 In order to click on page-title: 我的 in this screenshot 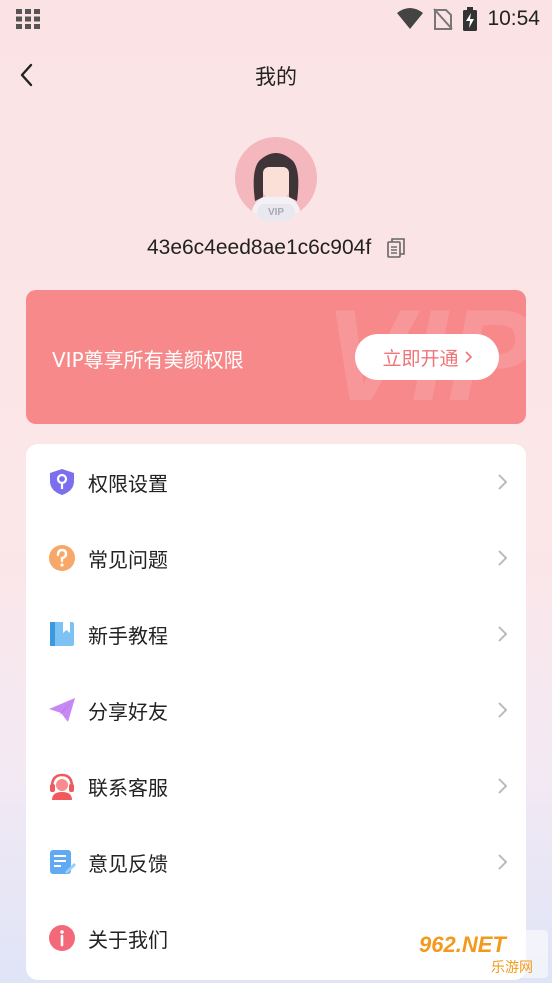, I will do `click(276, 77)`.